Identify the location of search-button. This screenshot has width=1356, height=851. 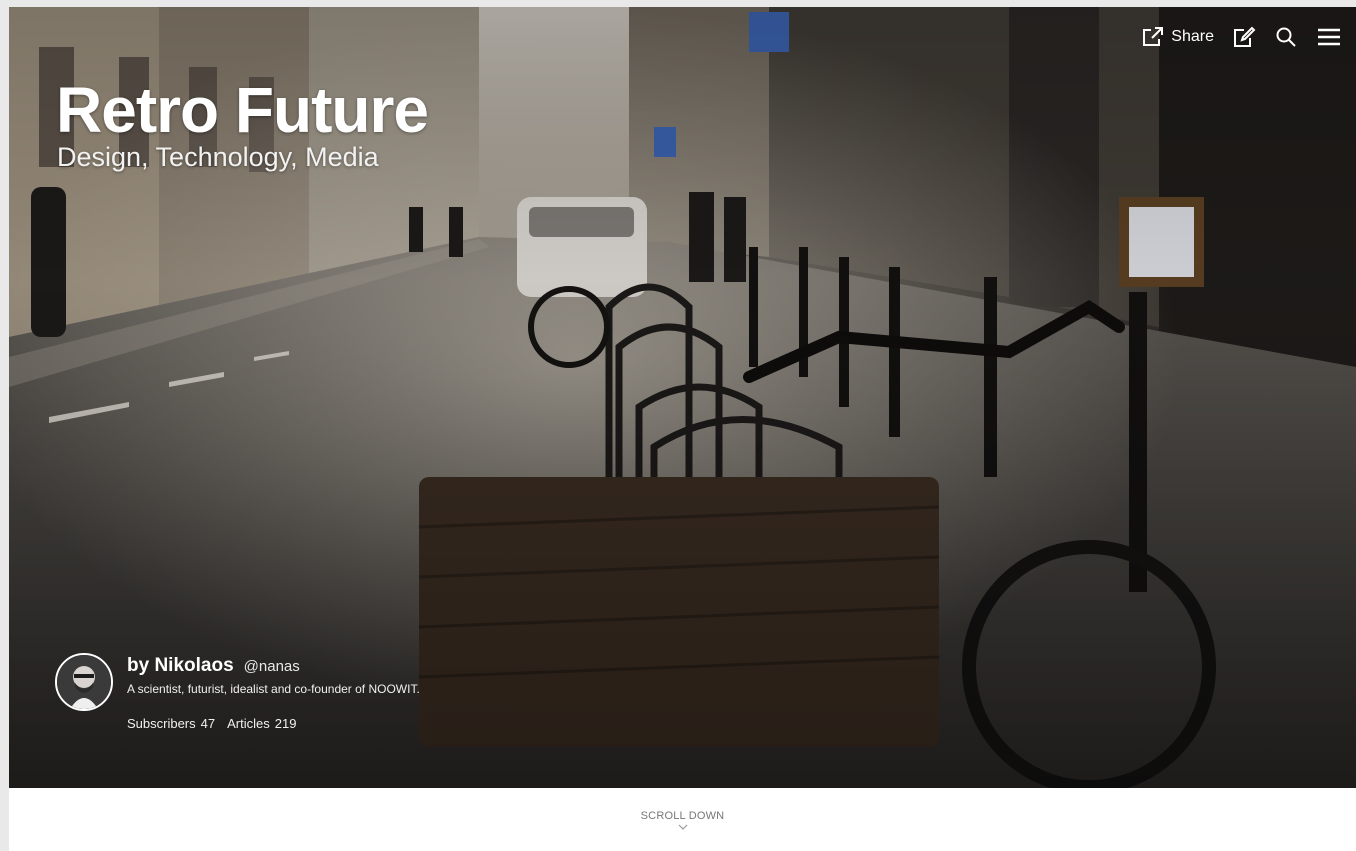
(1286, 37).